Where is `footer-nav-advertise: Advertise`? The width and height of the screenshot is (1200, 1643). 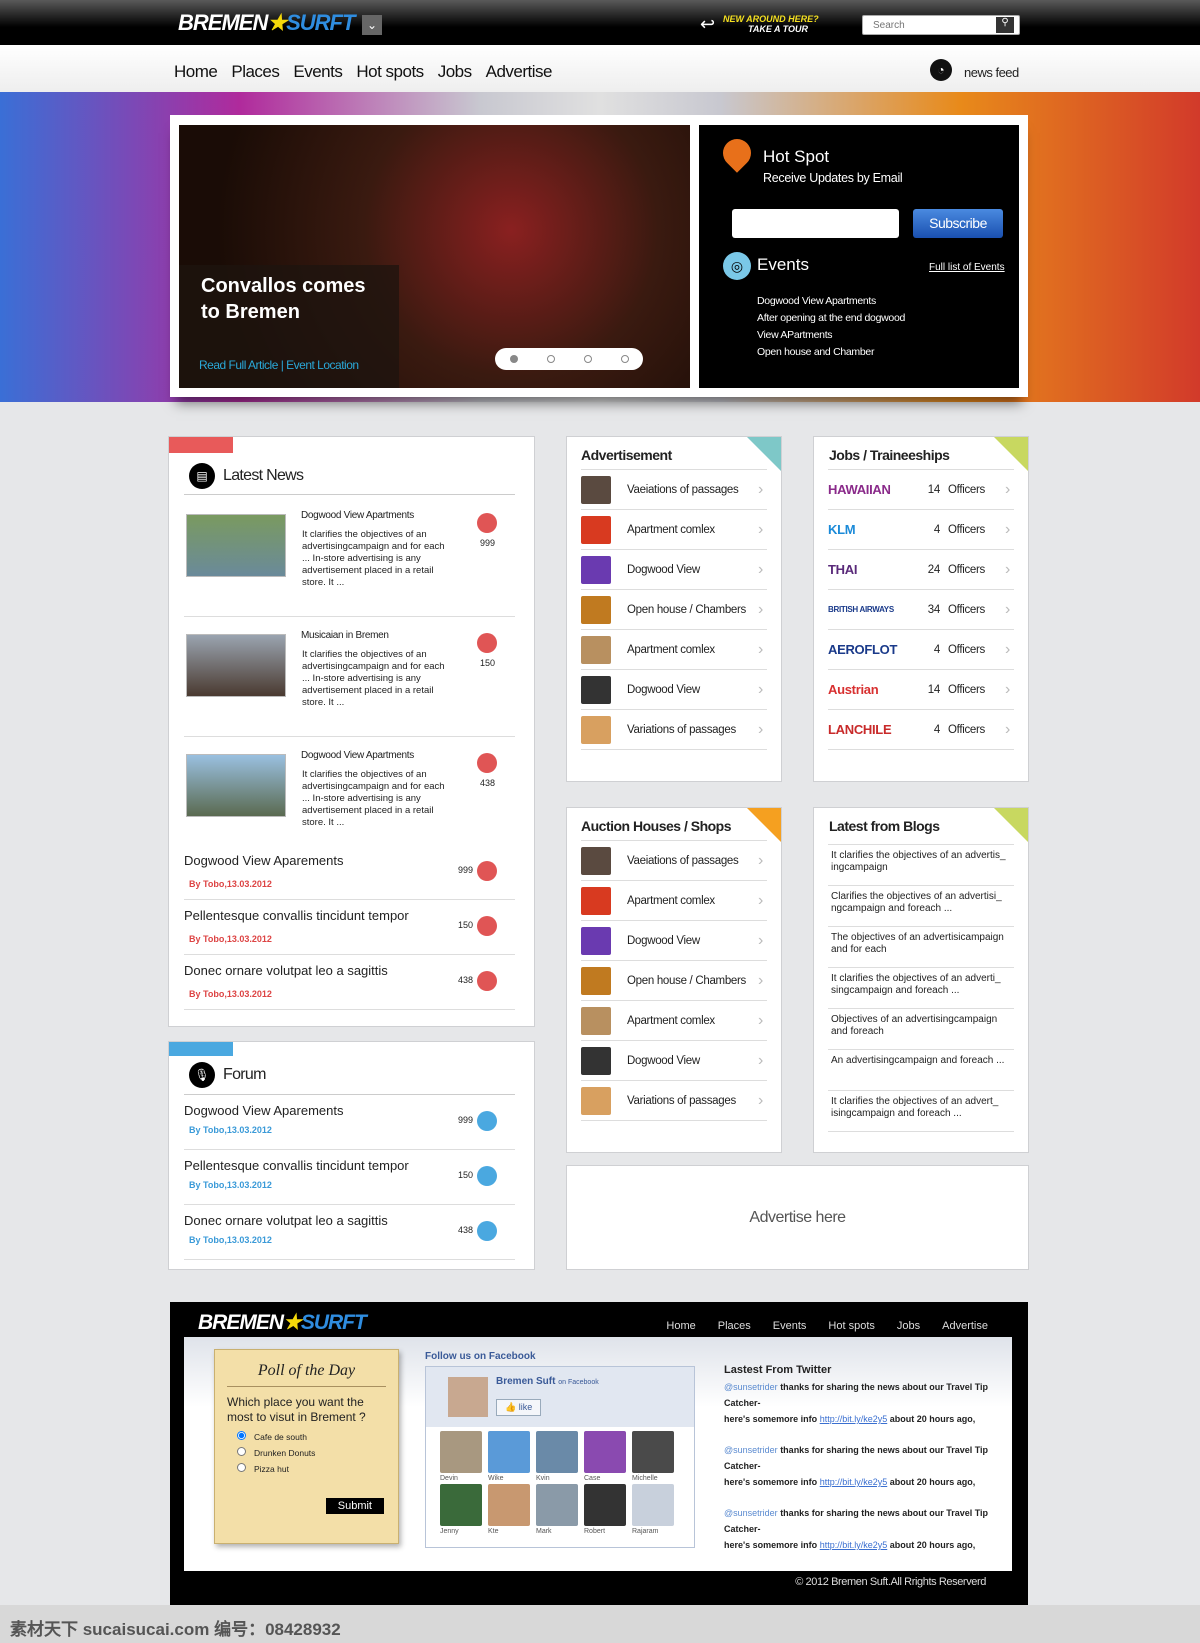
footer-nav-advertise: Advertise is located at coordinates (965, 1326).